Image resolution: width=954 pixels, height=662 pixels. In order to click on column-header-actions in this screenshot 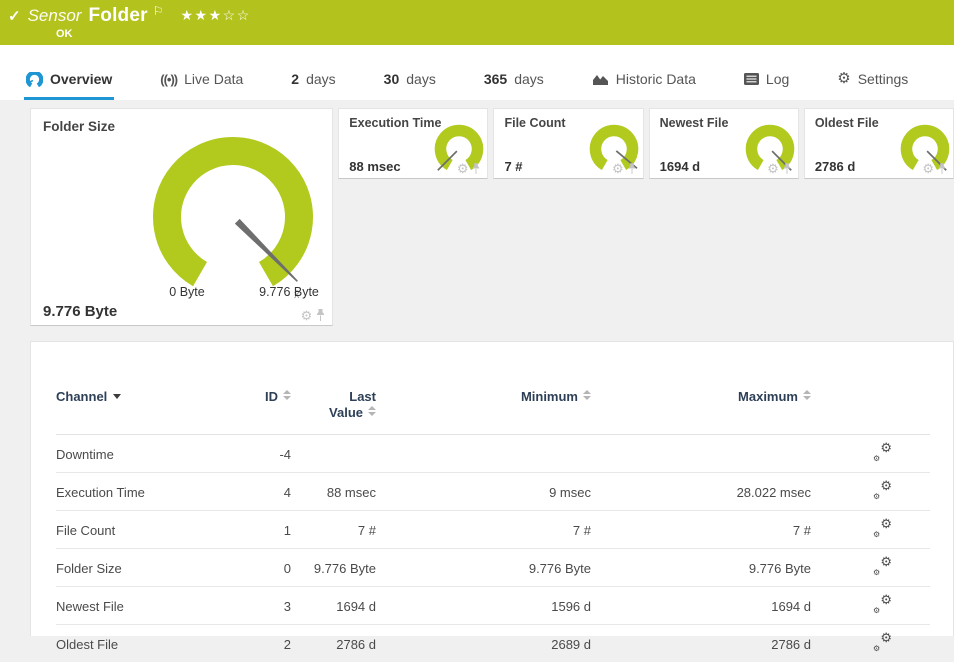, I will do `click(870, 388)`.